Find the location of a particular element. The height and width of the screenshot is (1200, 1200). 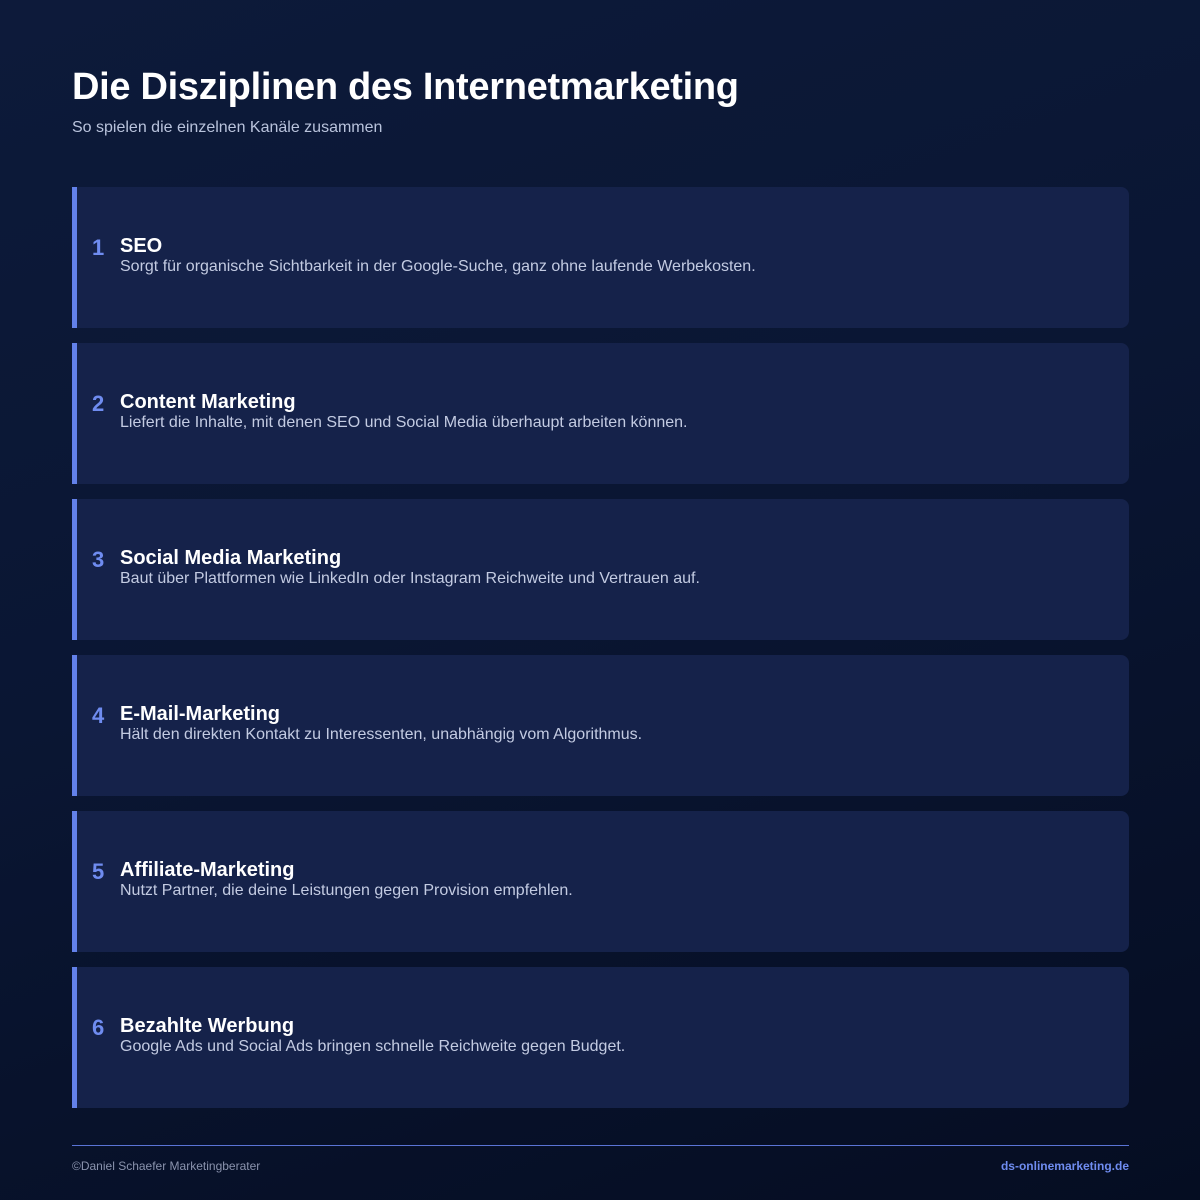

footer-copyright: ©Daniel Schaefer Marketingberater is located at coordinates (166, 1166).